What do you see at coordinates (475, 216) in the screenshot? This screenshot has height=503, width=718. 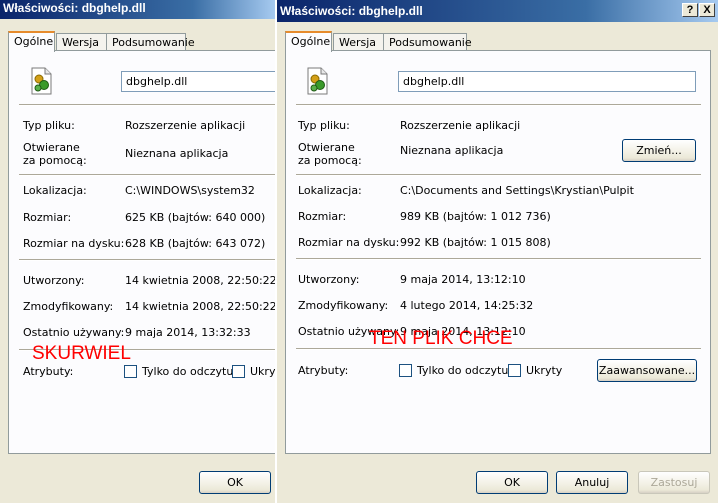 I see `size-value: 989 KB (bajtów: 1 012 736)` at bounding box center [475, 216].